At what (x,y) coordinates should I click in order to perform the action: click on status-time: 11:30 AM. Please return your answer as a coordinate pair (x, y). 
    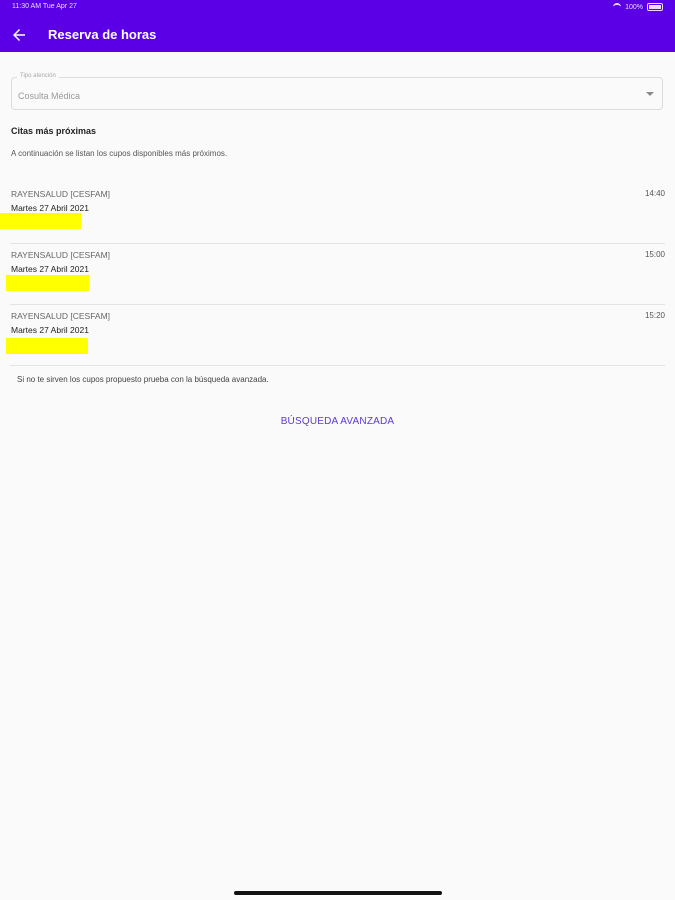
    Looking at the image, I should click on (27, 6).